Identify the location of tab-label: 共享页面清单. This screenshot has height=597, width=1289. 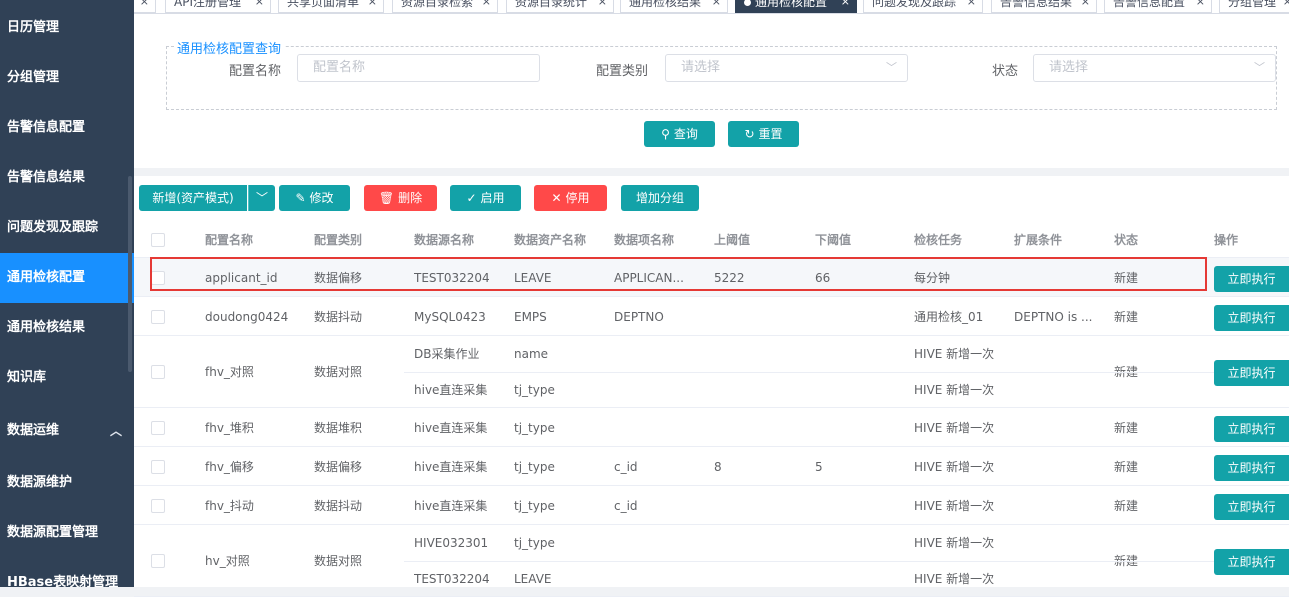
(323, 4).